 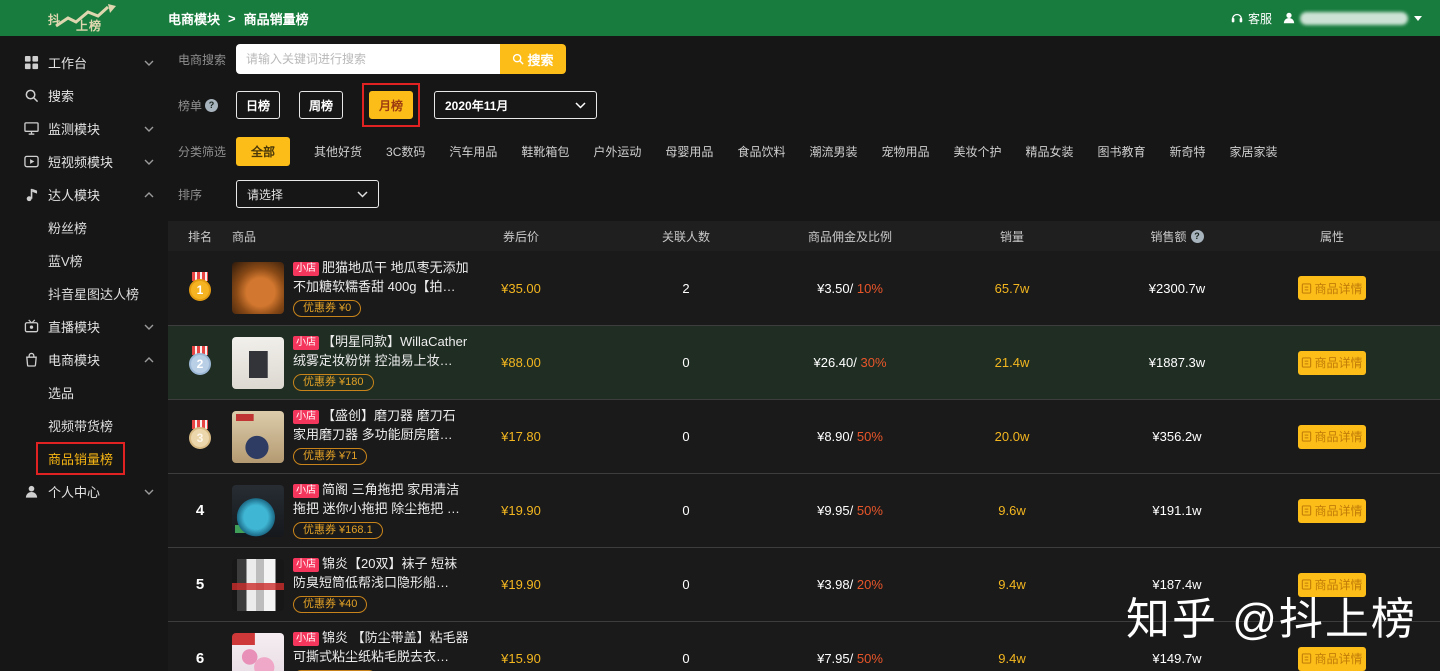 I want to click on product-title: 小店 简阁 三角拖把 家用清洁, so click(x=376, y=490).